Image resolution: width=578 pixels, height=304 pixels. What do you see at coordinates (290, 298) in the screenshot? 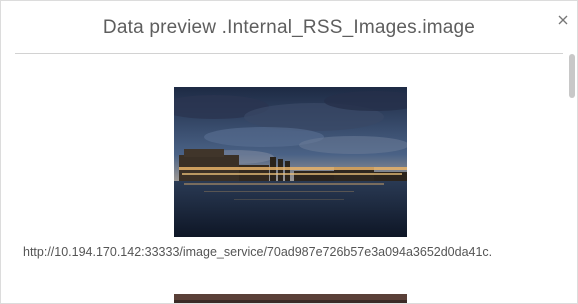
I see `preview-image-next` at bounding box center [290, 298].